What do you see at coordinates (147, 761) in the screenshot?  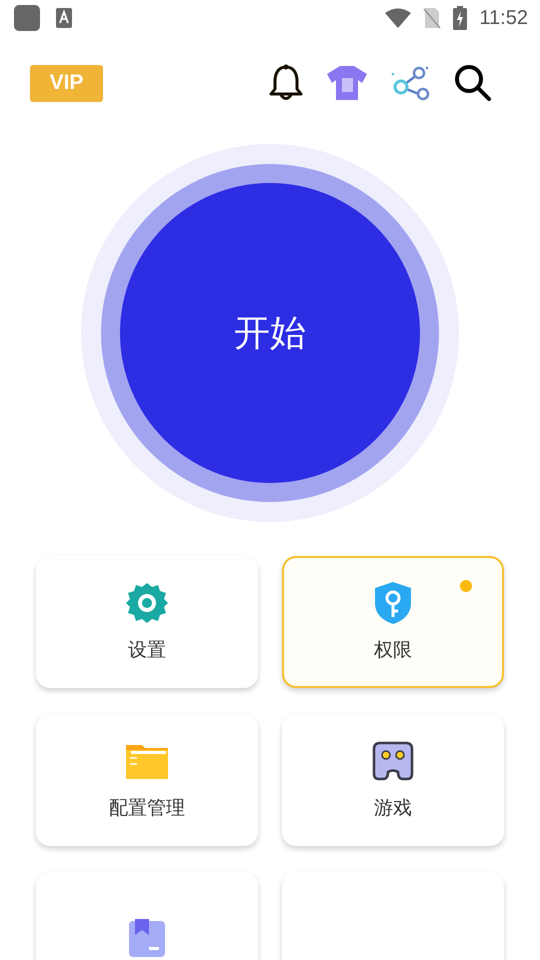 I see `folder-icon` at bounding box center [147, 761].